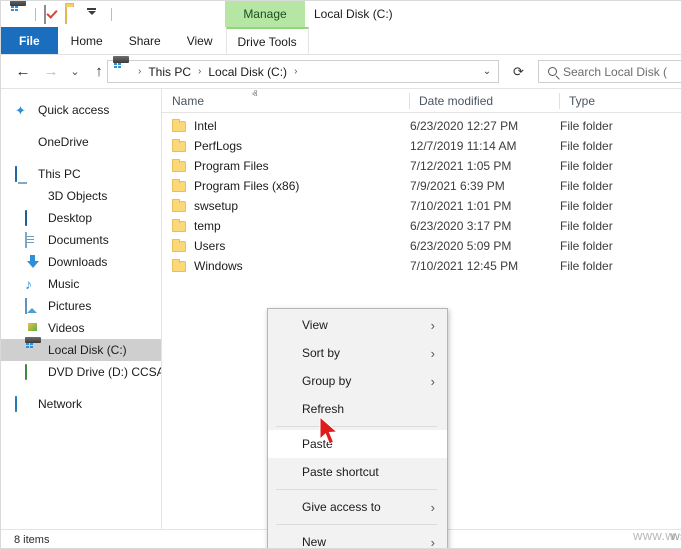 The width and height of the screenshot is (682, 549). What do you see at coordinates (267, 40) in the screenshot?
I see `tab-drive-tools: Drive Tools` at bounding box center [267, 40].